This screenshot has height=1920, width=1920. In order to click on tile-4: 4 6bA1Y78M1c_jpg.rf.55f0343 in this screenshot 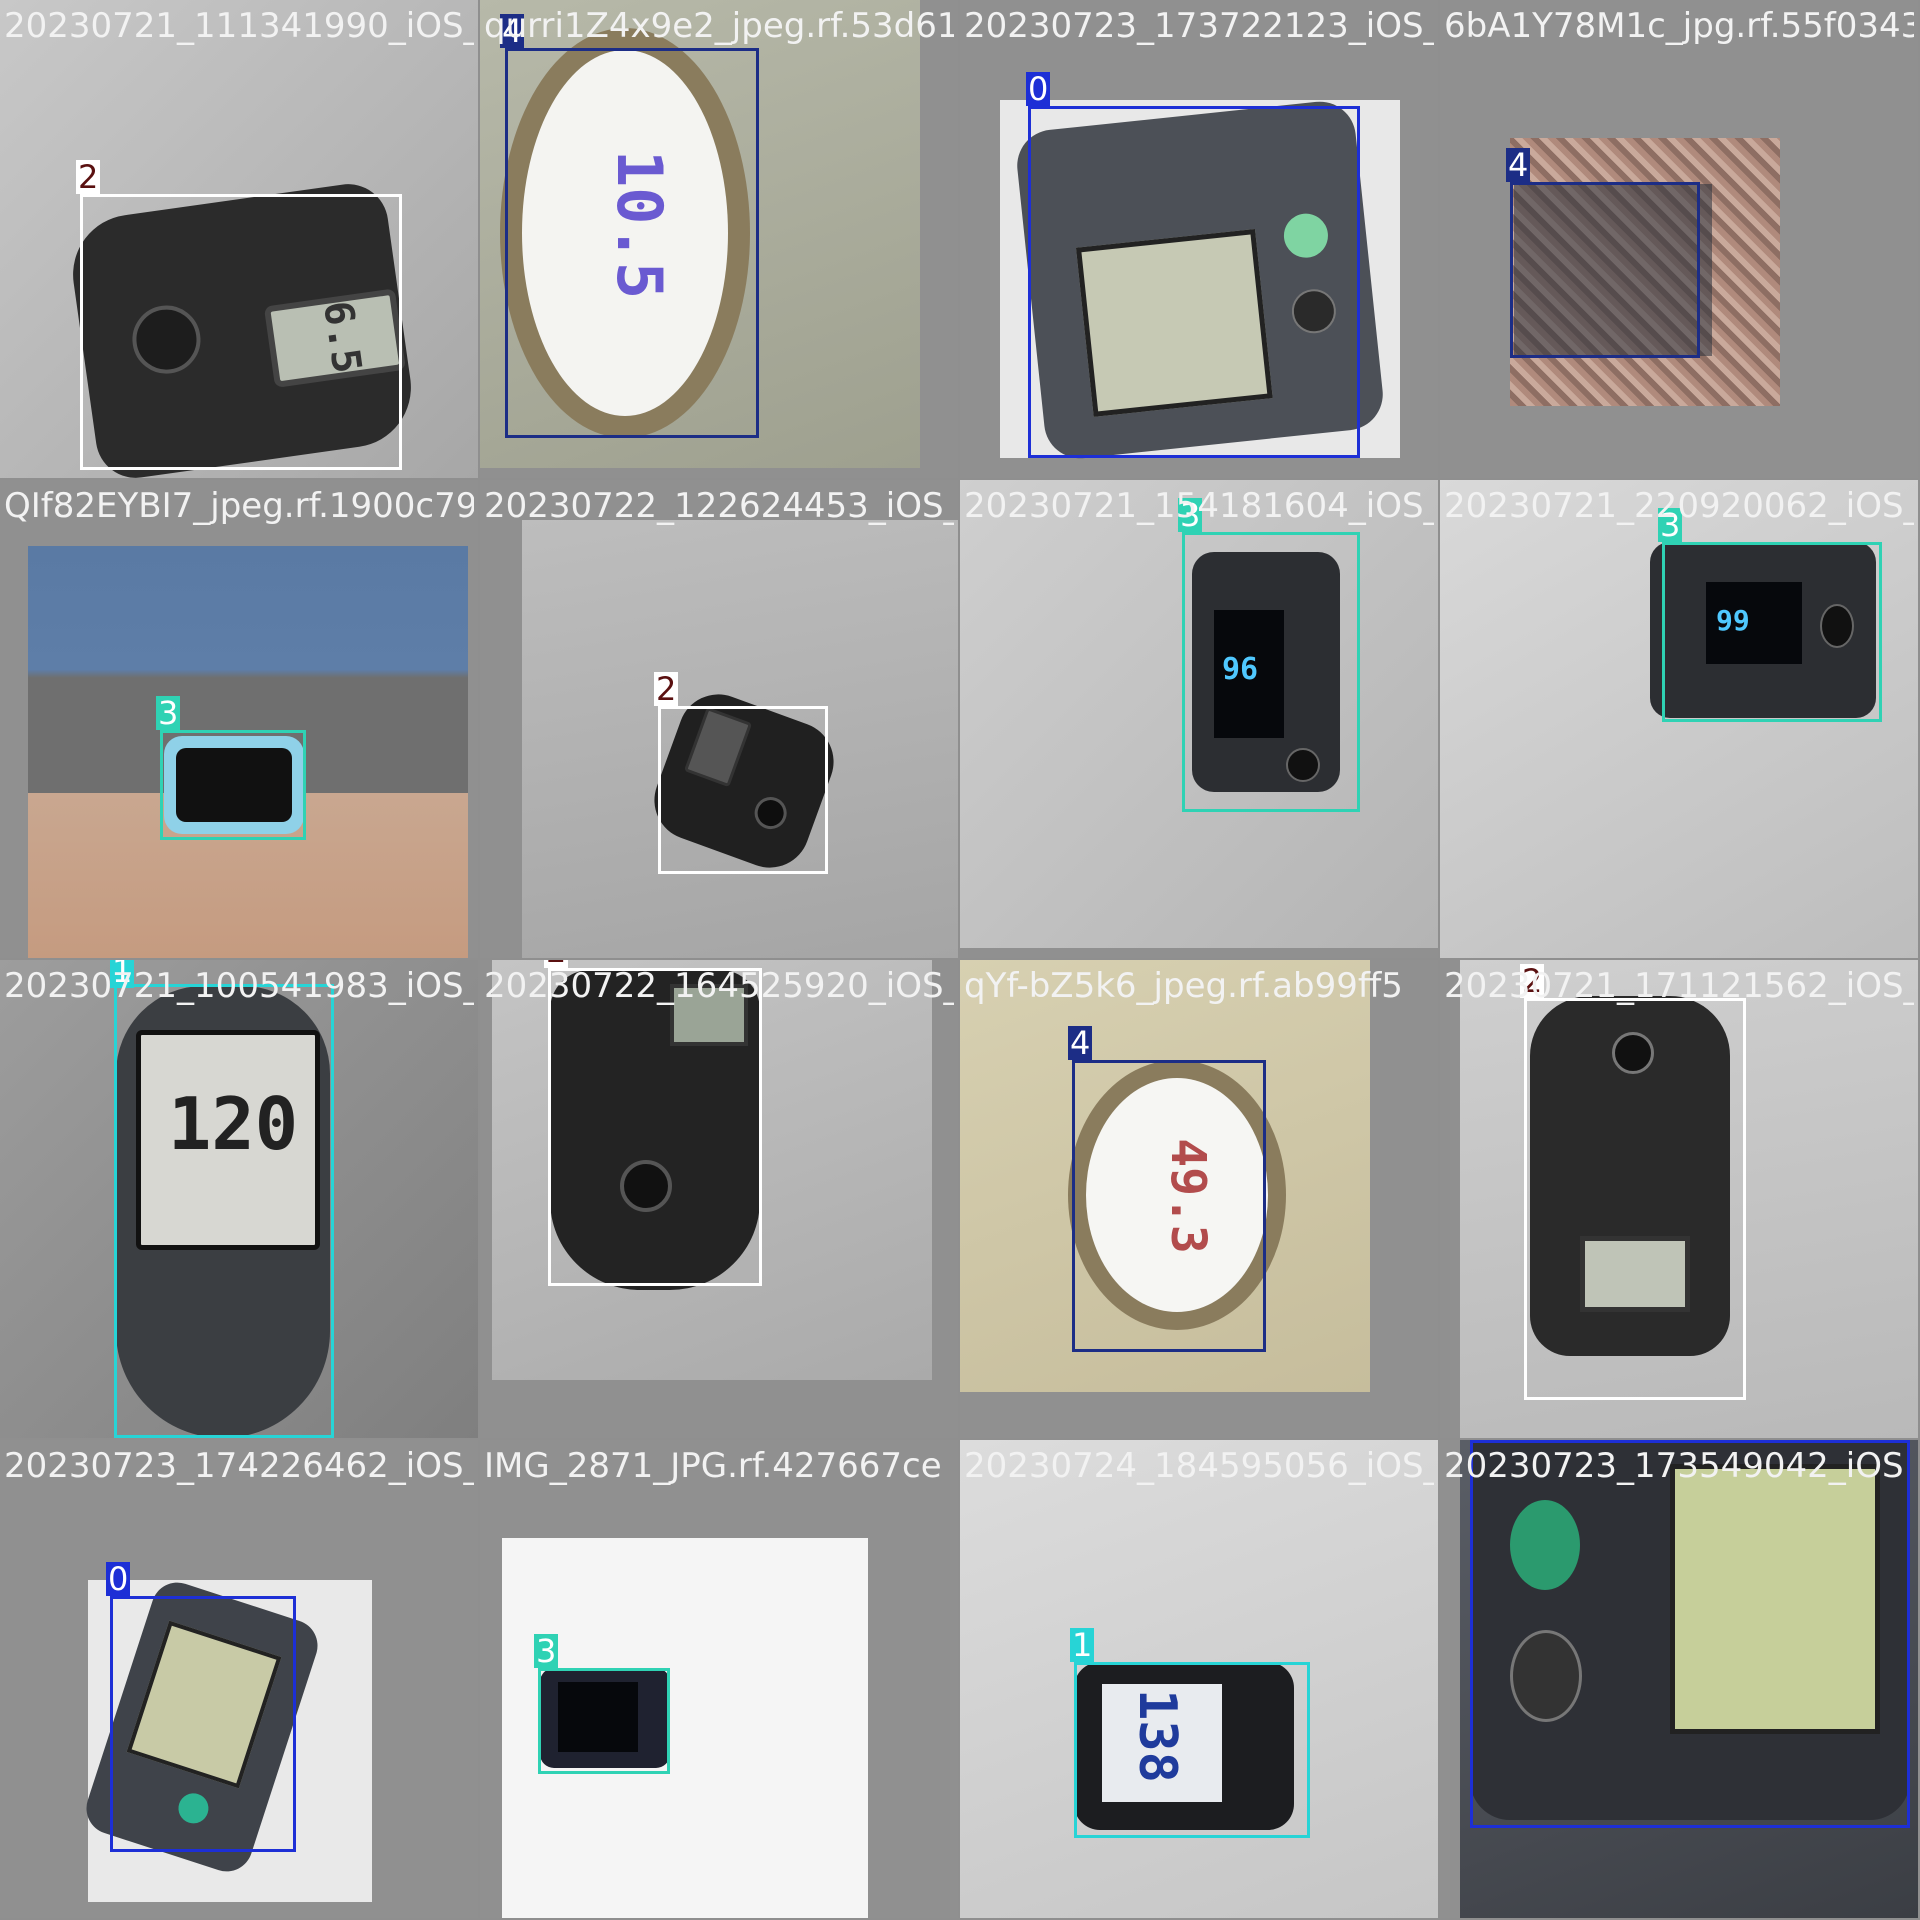, I will do `click(1679, 239)`.